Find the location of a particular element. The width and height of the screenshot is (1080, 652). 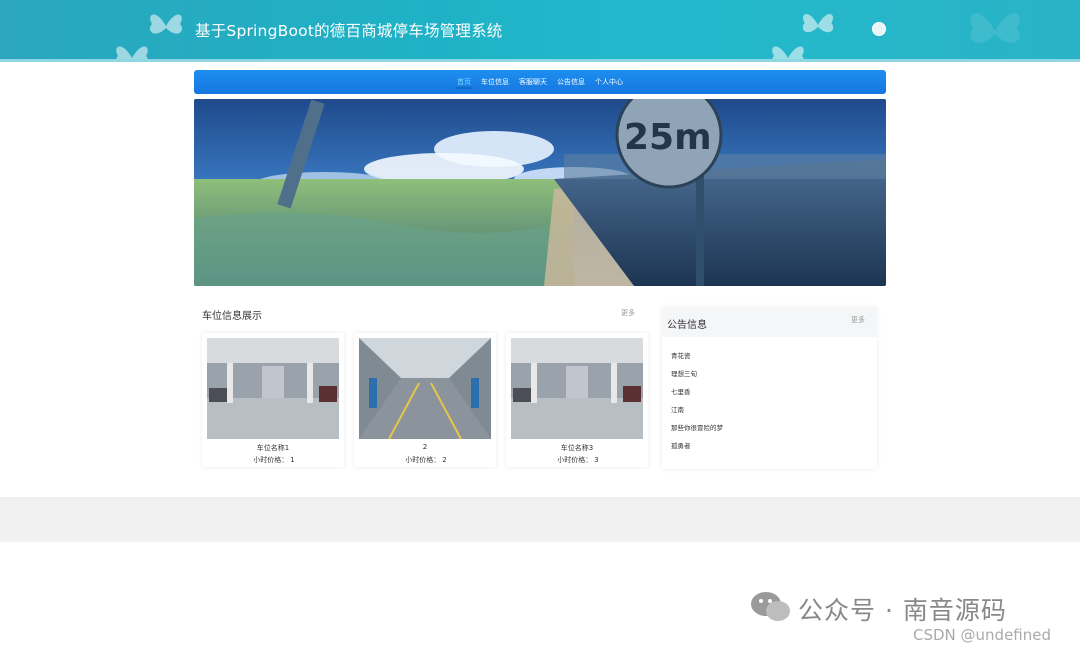

parking-more-link: 更多 is located at coordinates (628, 313).